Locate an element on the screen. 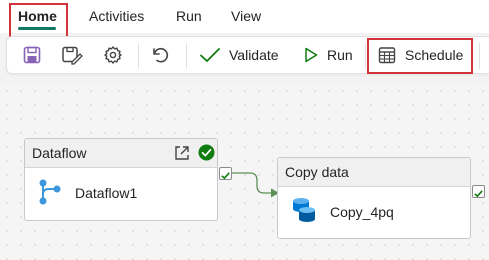 Image resolution: width=489 pixels, height=260 pixels. dataflow-icon is located at coordinates (50, 192).